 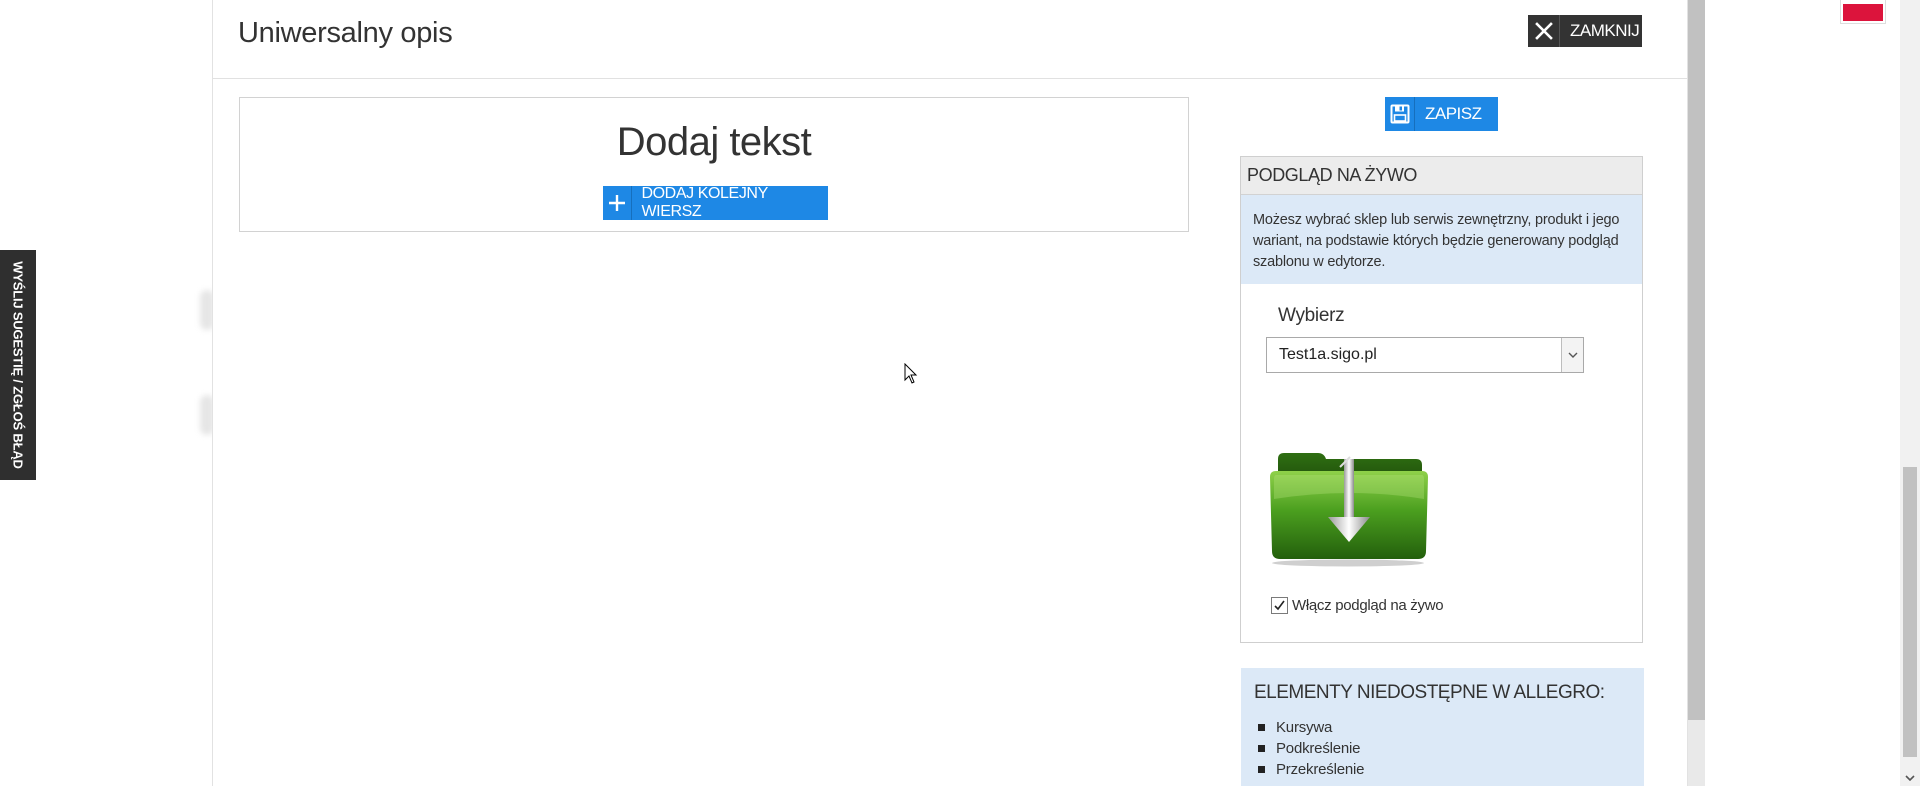 I want to click on unavailable-elements-list: Kursywa Podkreślenie Przekreślenie, so click(x=1442, y=748).